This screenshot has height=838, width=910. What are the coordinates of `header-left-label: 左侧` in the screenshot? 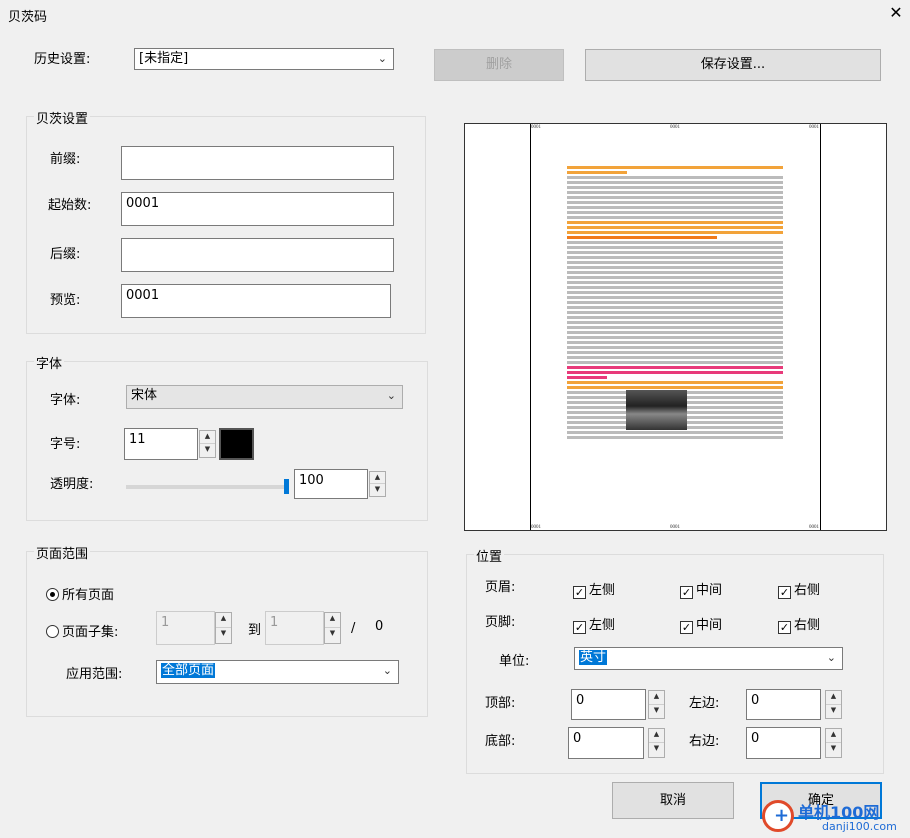 It's located at (602, 590).